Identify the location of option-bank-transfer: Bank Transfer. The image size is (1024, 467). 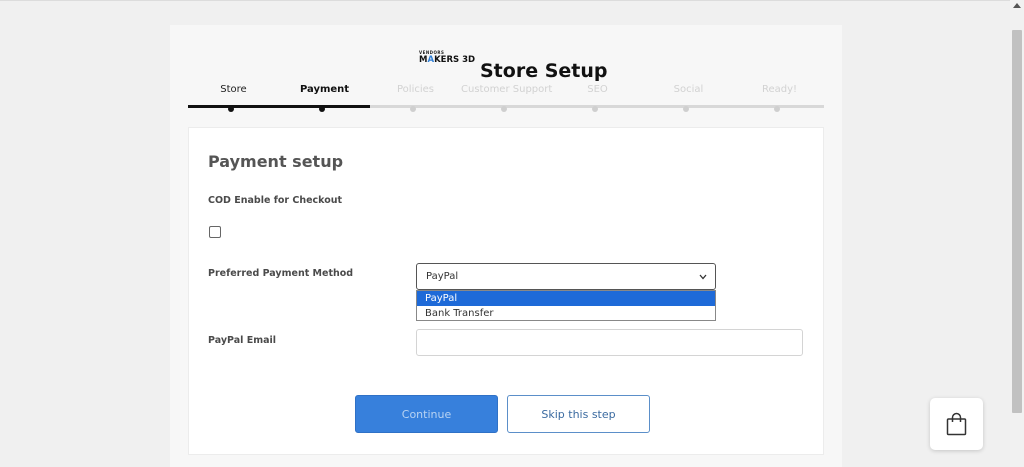
(566, 313).